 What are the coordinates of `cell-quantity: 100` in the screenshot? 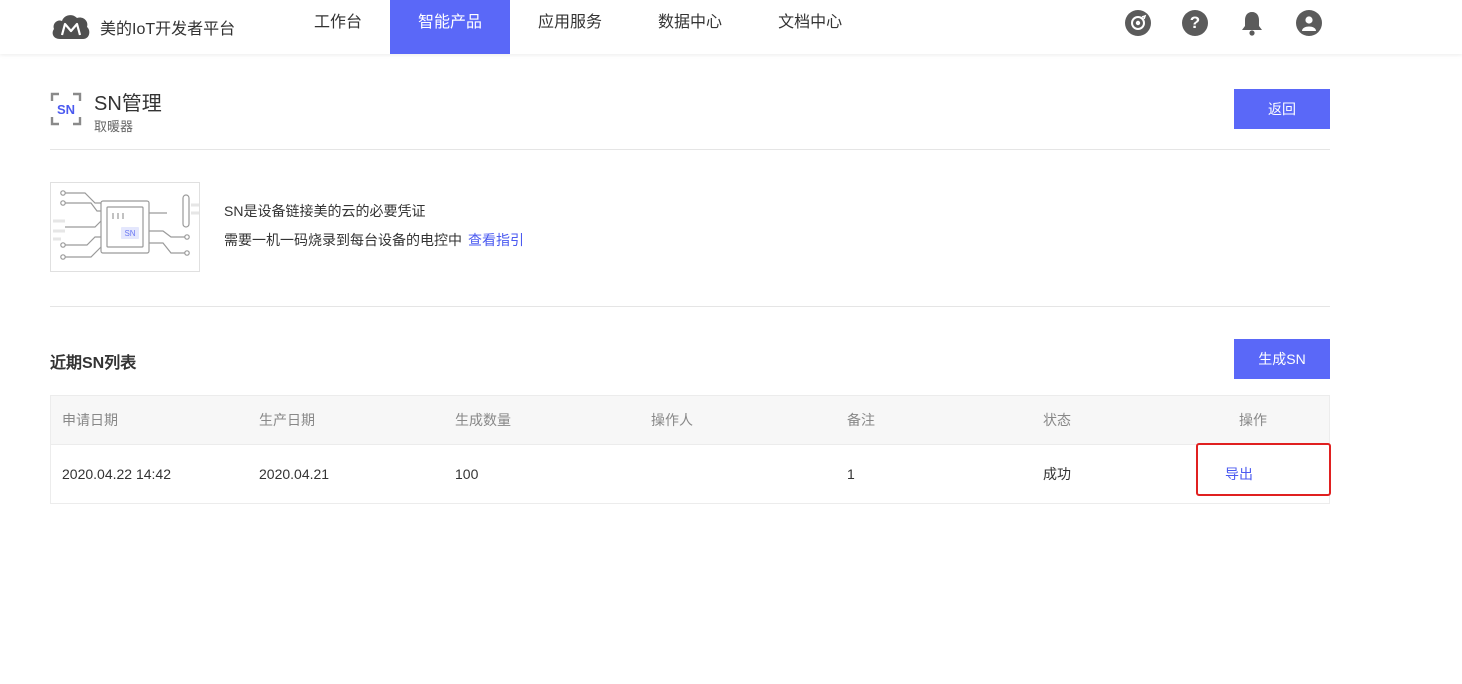 It's located at (467, 474).